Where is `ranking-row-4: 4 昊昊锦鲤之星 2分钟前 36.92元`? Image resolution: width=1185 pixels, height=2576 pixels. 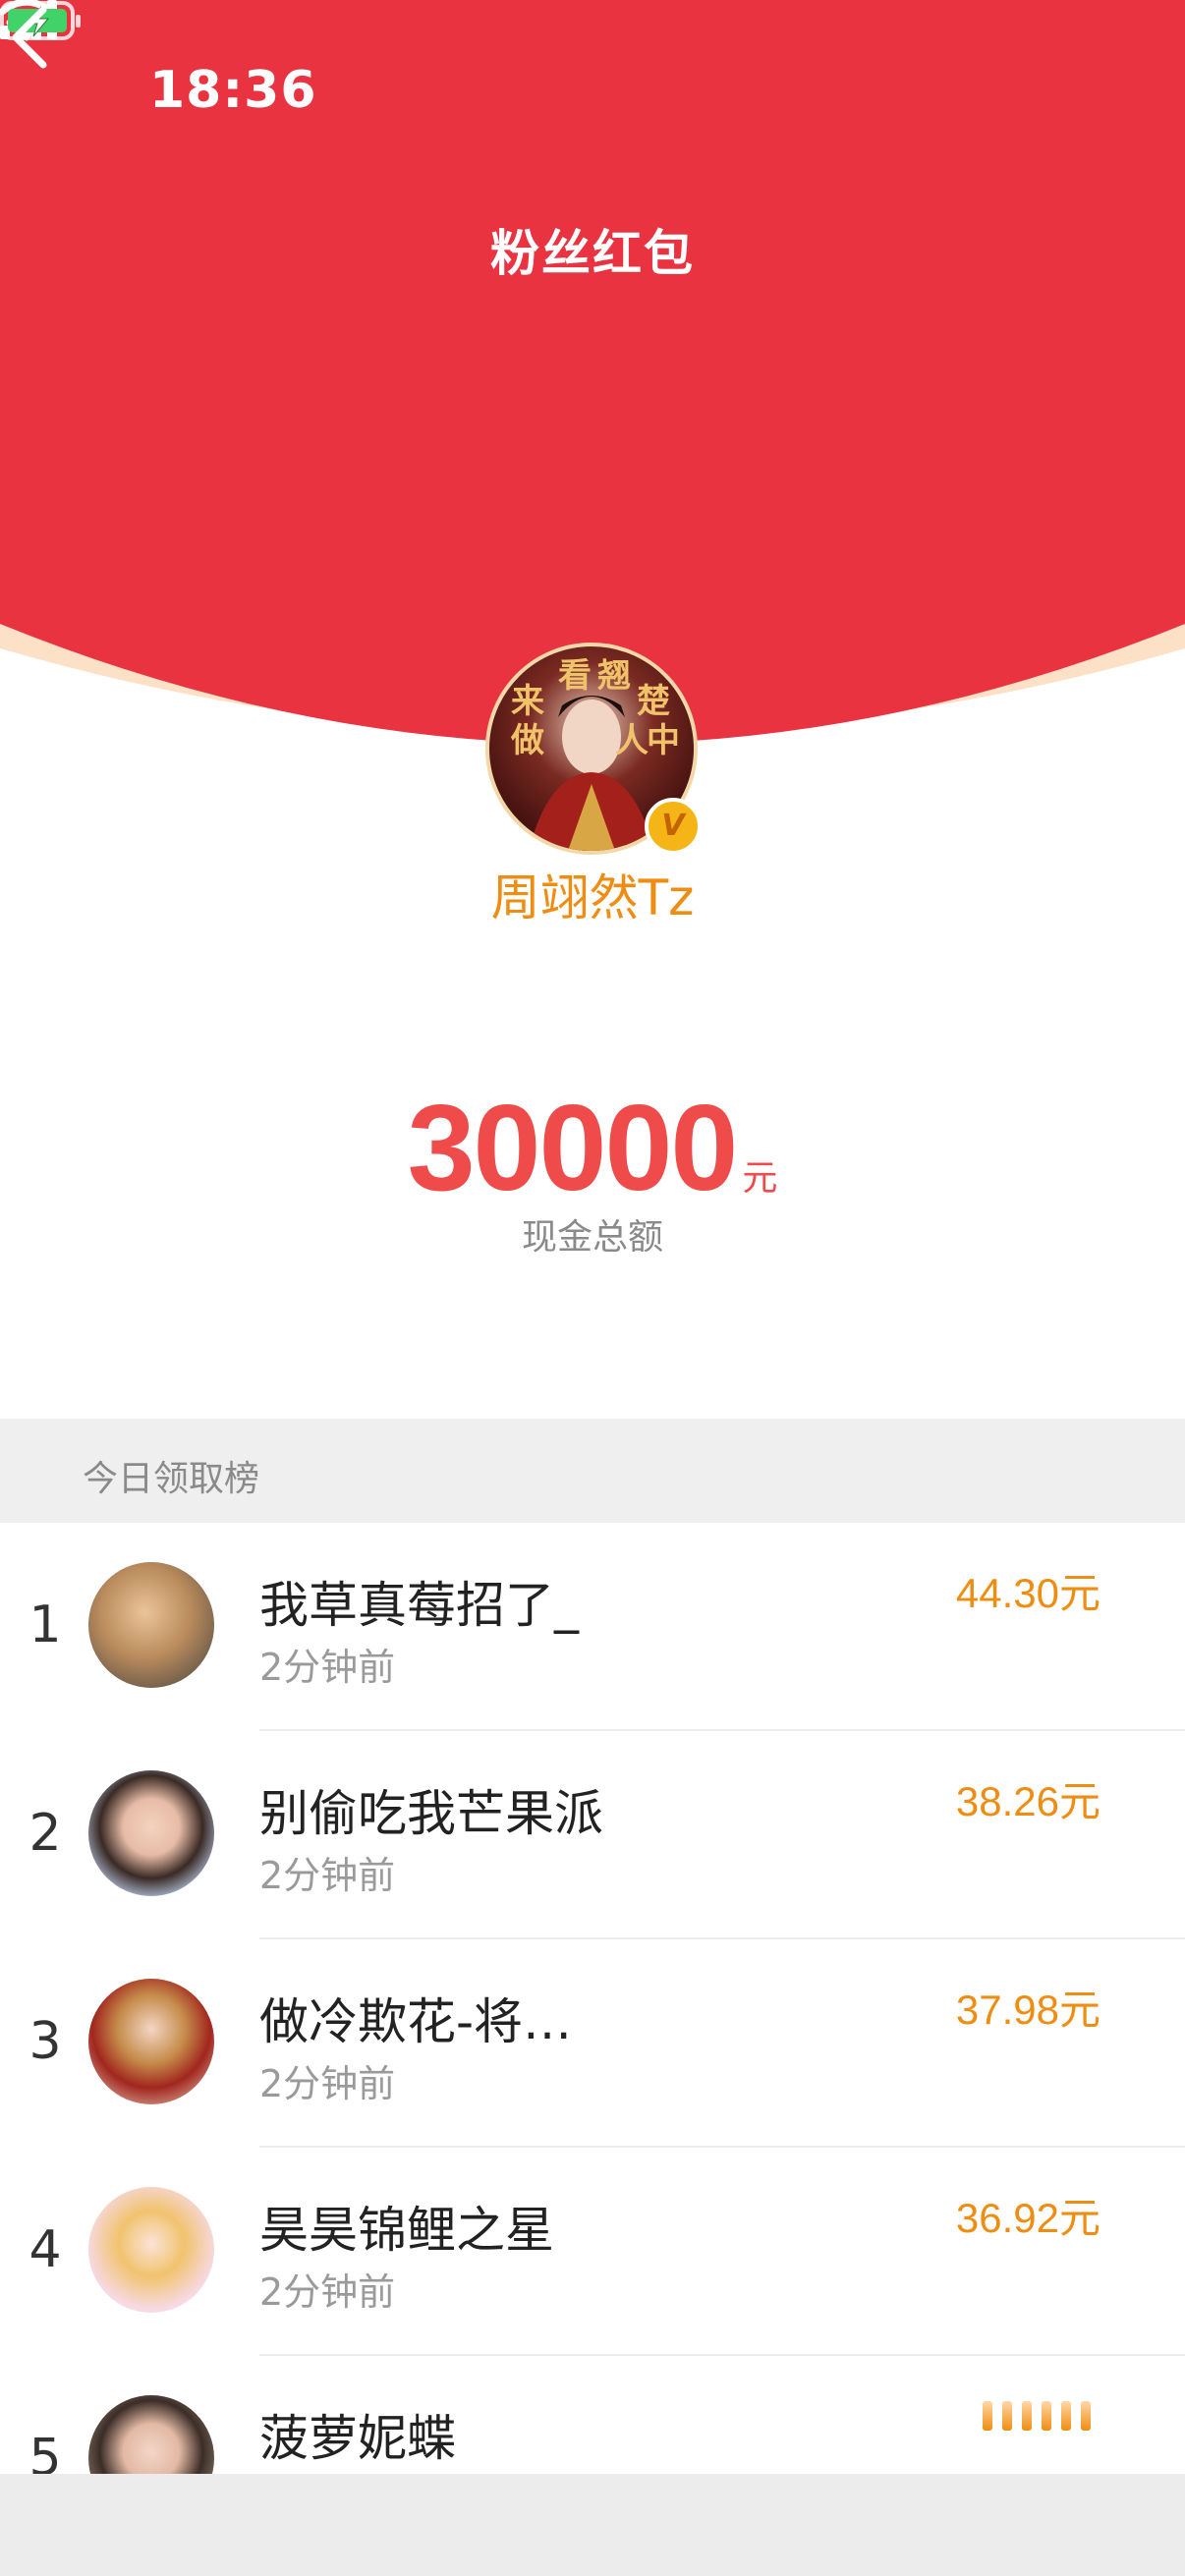
ranking-row-4: 4 昊昊锦鲤之星 2分钟前 36.92元 is located at coordinates (592, 2252).